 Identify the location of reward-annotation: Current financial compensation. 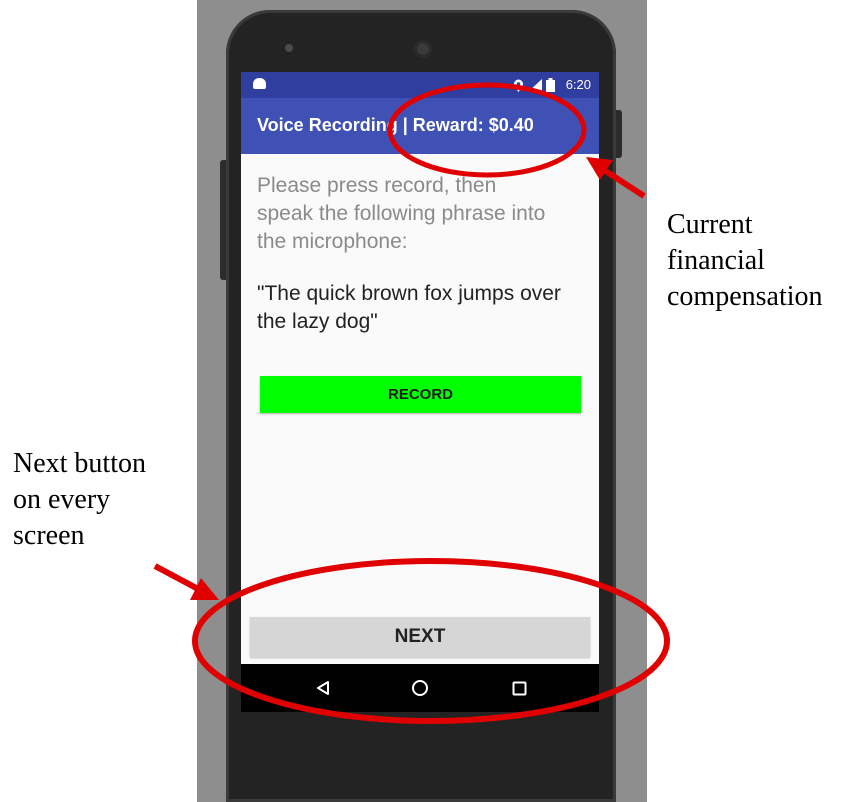
(745, 261).